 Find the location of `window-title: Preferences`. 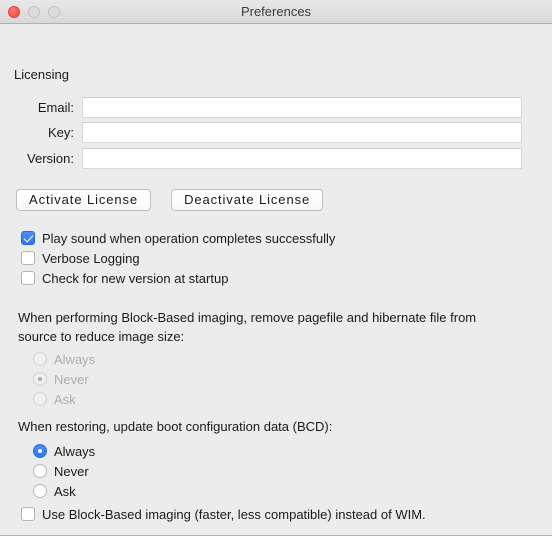

window-title: Preferences is located at coordinates (276, 11).